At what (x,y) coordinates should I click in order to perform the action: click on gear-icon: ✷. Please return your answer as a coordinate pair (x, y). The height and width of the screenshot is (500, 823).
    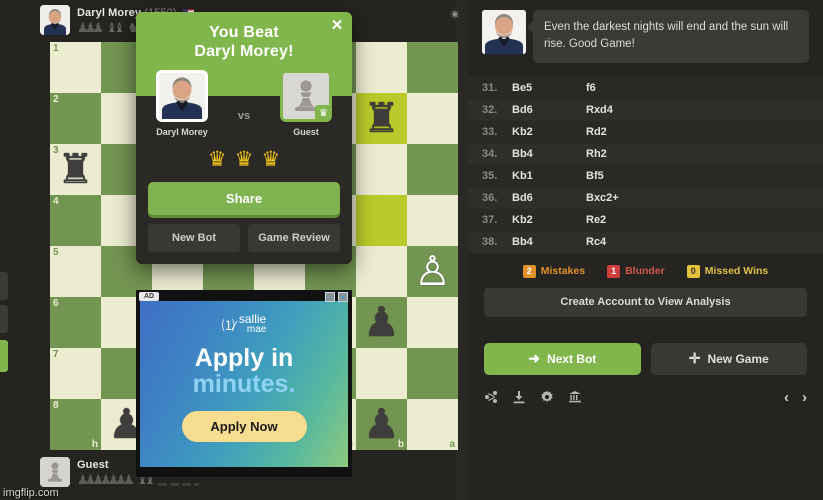
    Looking at the image, I should click on (455, 15).